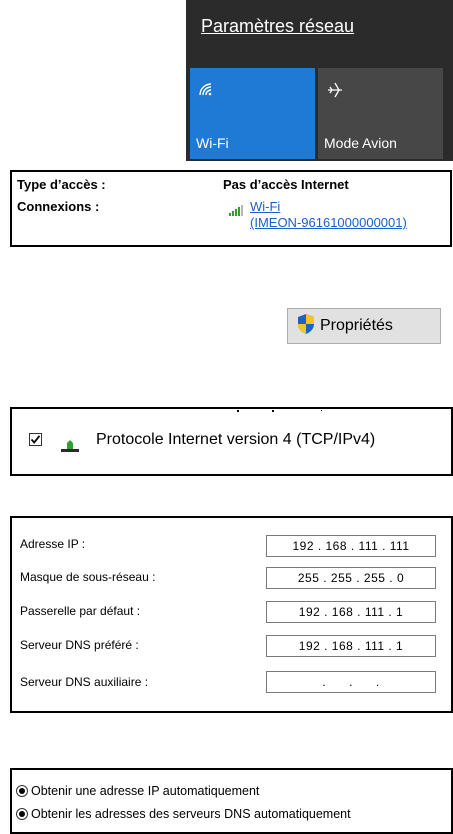  I want to click on airplane-mode-tile: Mode Avion, so click(380, 113).